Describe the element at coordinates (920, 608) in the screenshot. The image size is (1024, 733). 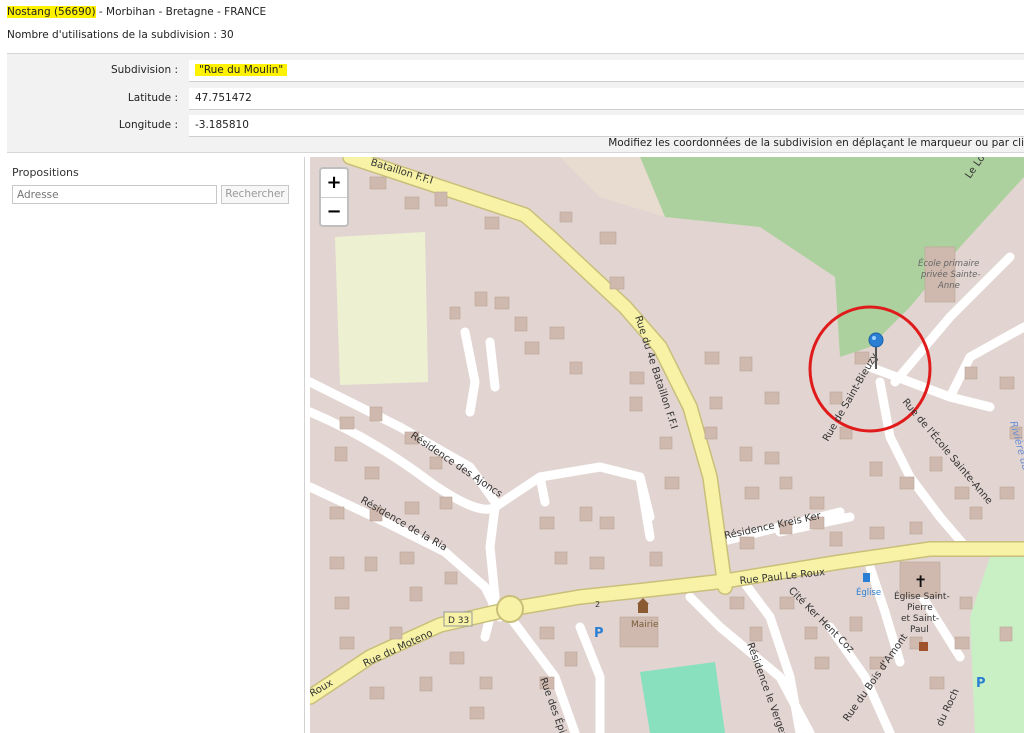
I see `label-eglise-2: Pierre` at that location.